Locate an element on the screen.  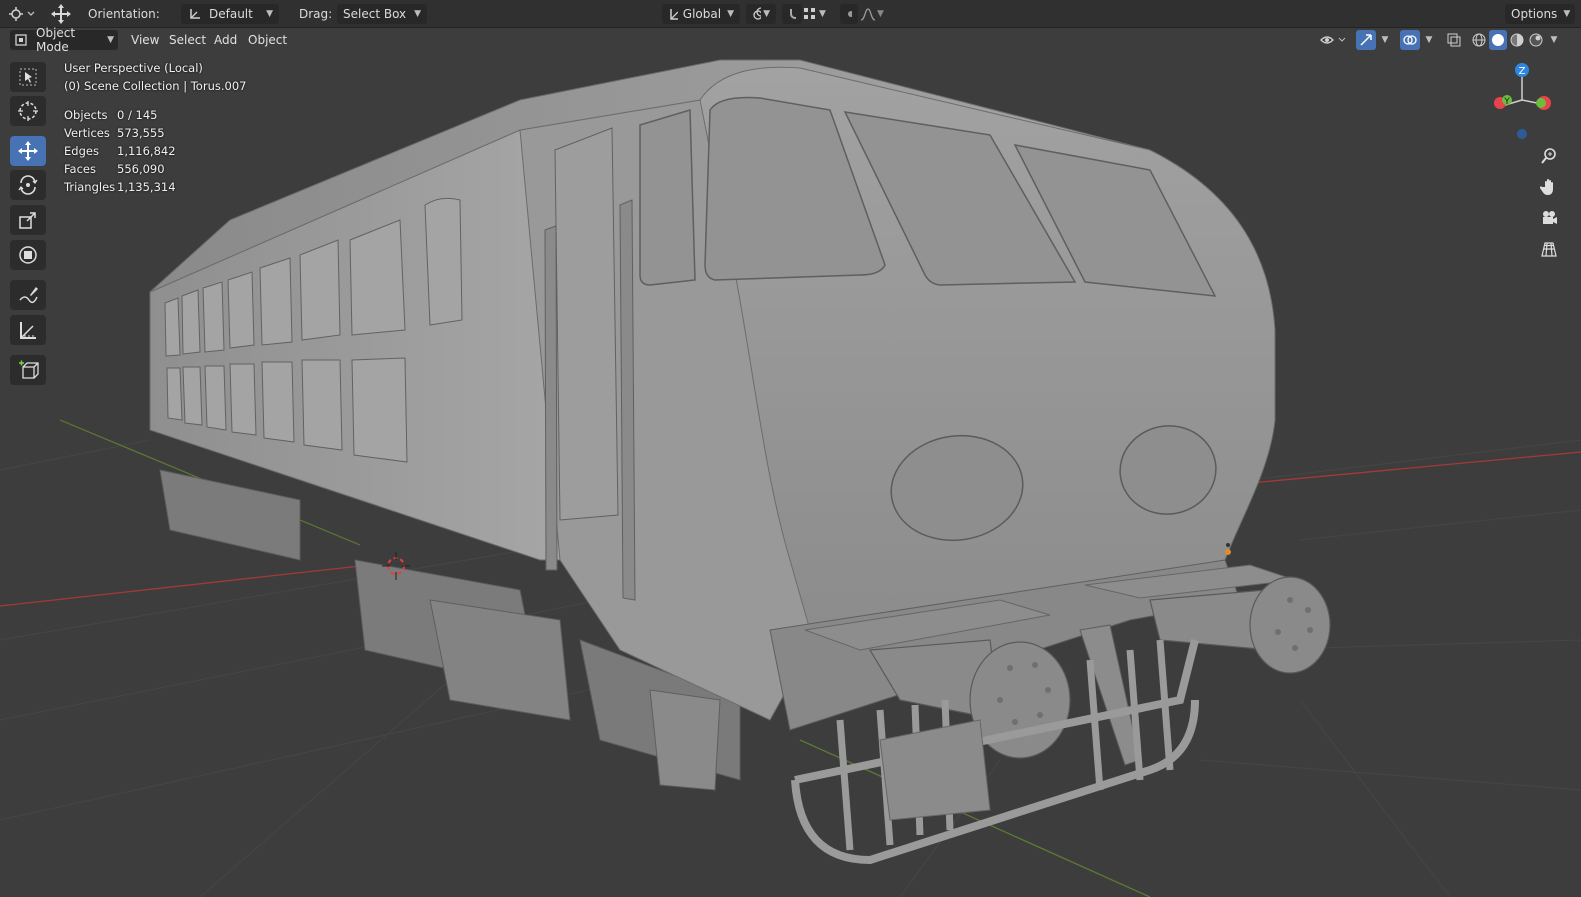
viewport-perspective-label: User Perspective (Local) is located at coordinates (133, 68).